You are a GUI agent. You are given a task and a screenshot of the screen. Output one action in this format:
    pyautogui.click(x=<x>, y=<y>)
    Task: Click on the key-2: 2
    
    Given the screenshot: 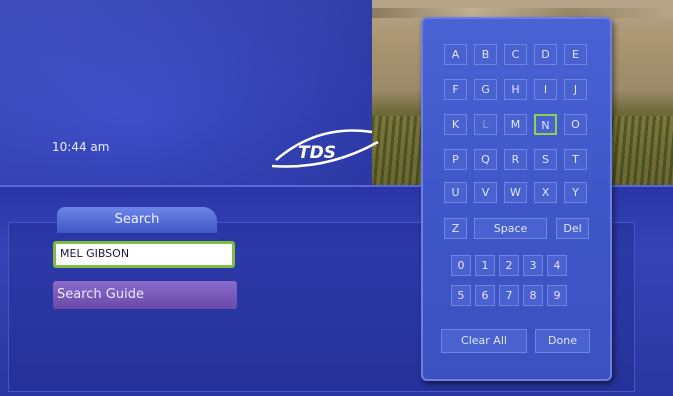 What is the action you would take?
    pyautogui.click(x=509, y=265)
    